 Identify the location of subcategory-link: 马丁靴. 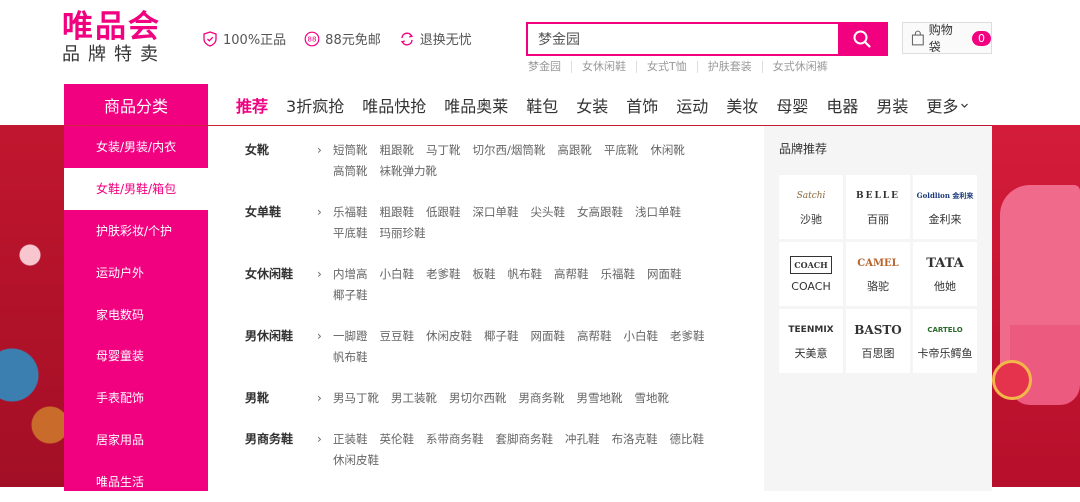
(443, 150).